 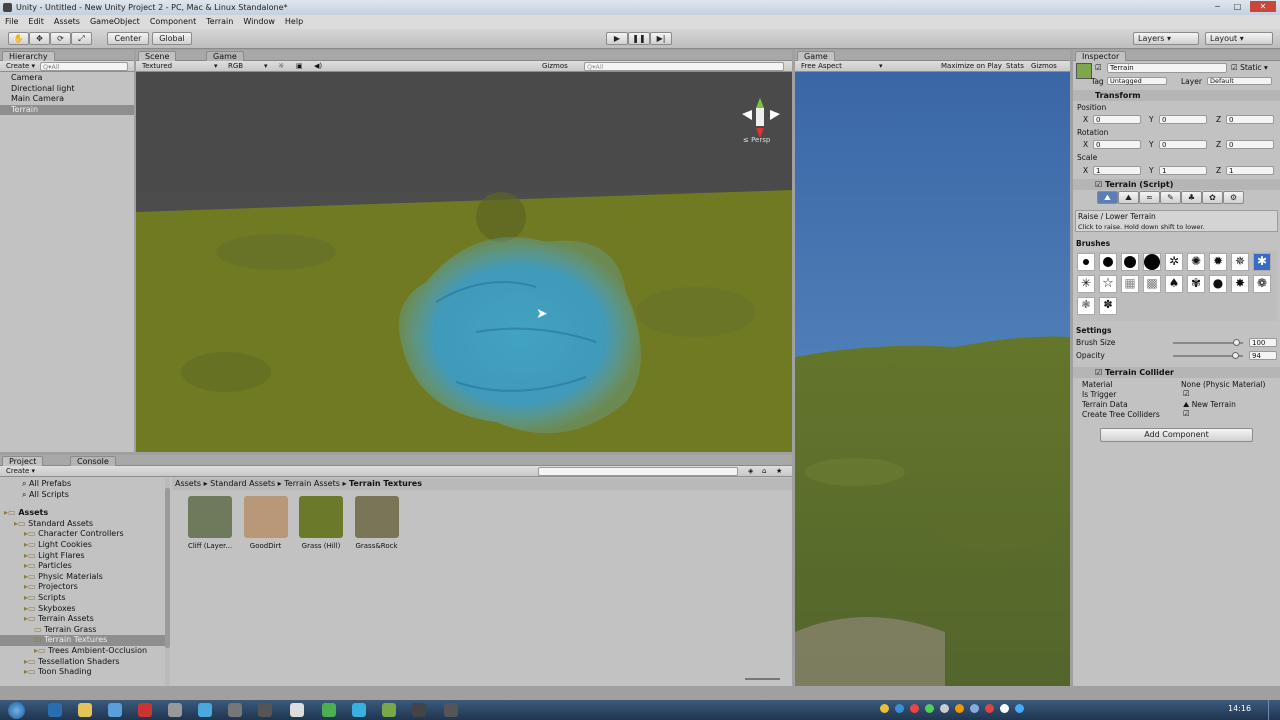 What do you see at coordinates (1170, 197) in the screenshot?
I see `paint-texture-tool-icon: ✎` at bounding box center [1170, 197].